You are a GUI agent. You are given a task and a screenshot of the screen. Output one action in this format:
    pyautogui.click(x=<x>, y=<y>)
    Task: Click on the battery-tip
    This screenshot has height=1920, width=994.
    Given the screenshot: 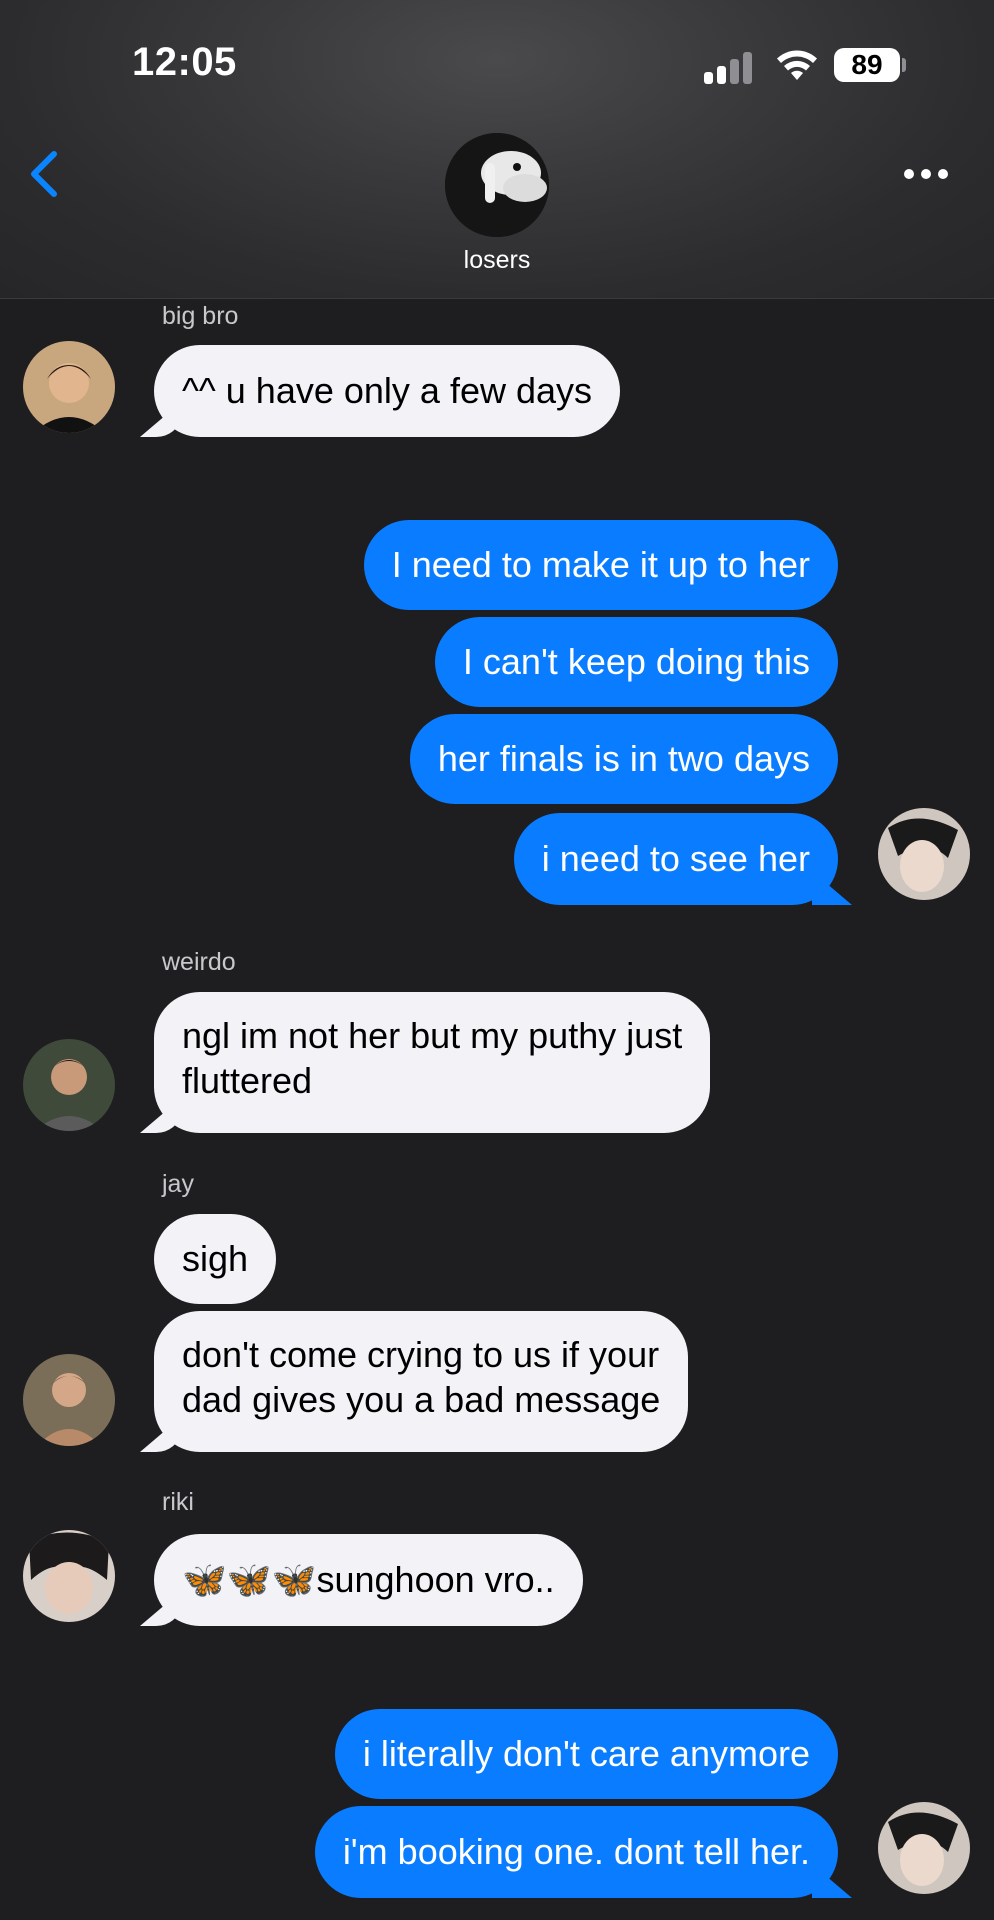 What is the action you would take?
    pyautogui.click(x=904, y=65)
    